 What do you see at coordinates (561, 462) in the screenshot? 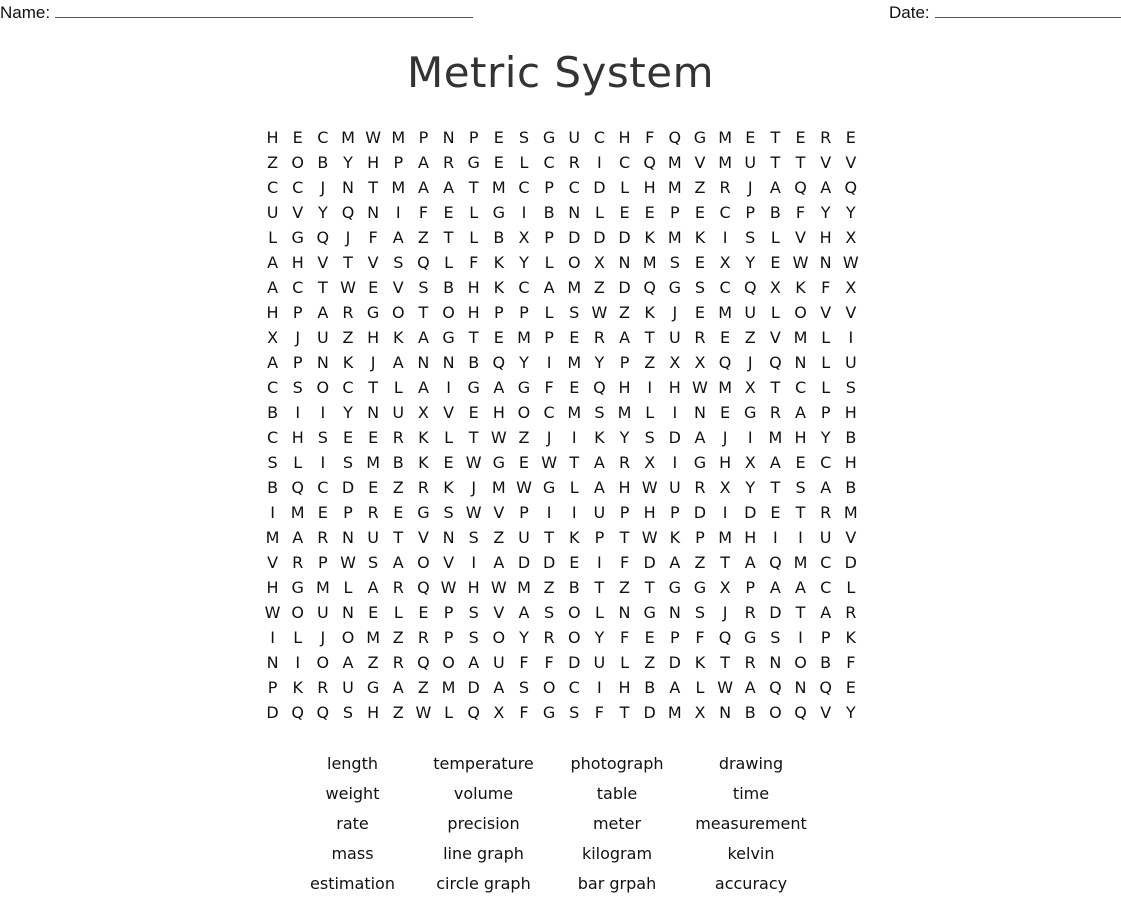
I see `grid-row: SLISMBKEWGEWTARXIGHXAECH` at bounding box center [561, 462].